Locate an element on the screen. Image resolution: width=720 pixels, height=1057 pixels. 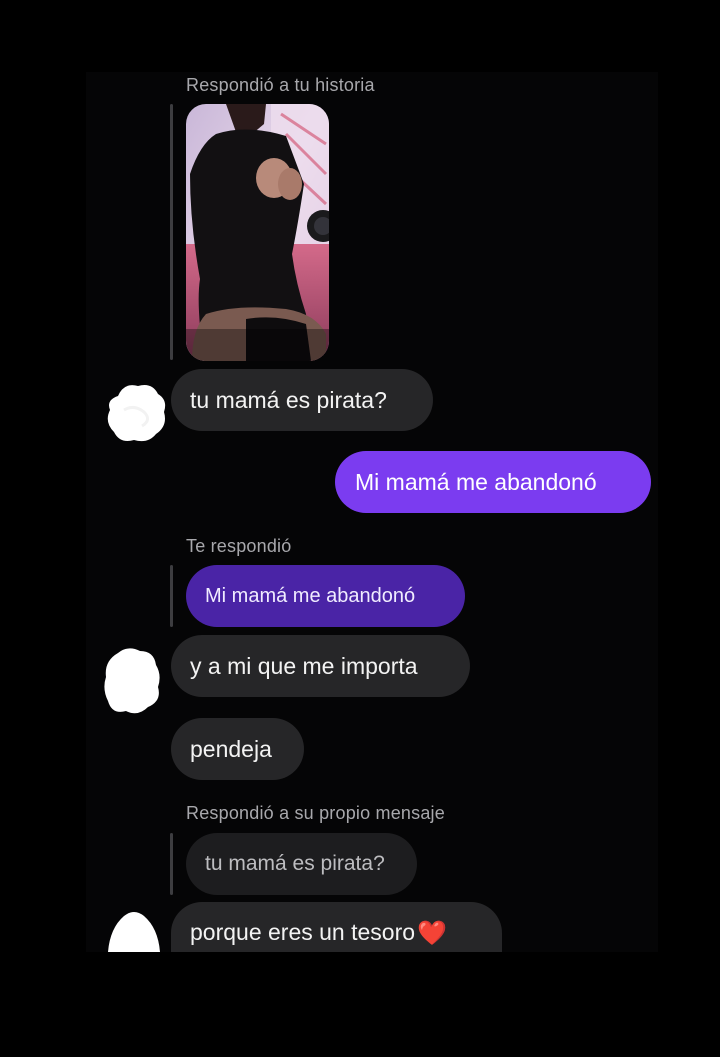
message-bubble-incoming: y a mi que me importa is located at coordinates (320, 666).